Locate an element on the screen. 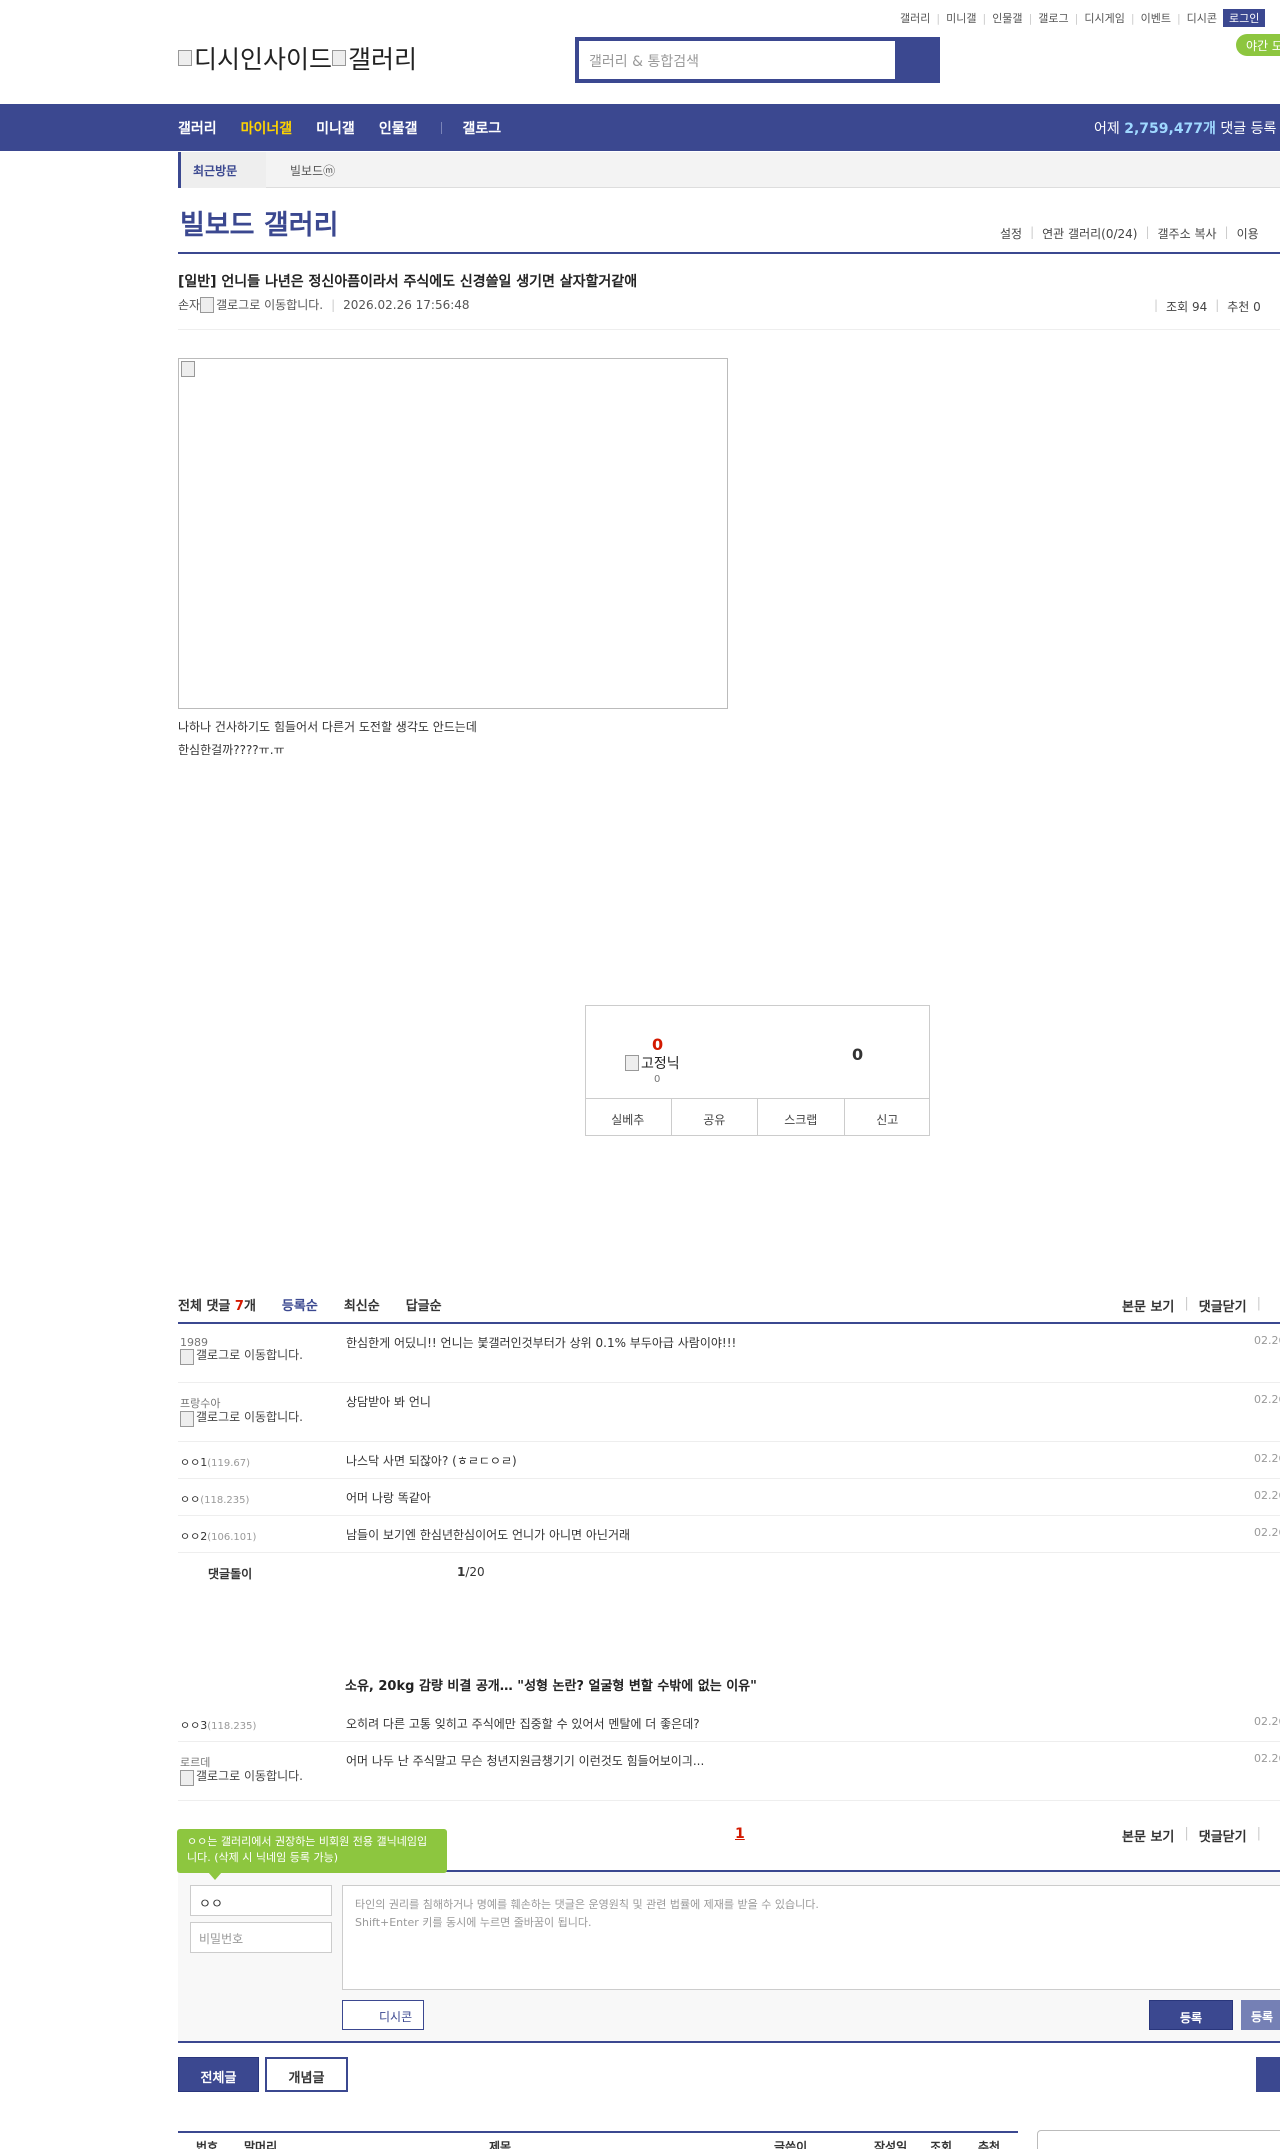 The width and height of the screenshot is (1280, 2149). comment-total-prefix: 전체 댓글 is located at coordinates (206, 1306).